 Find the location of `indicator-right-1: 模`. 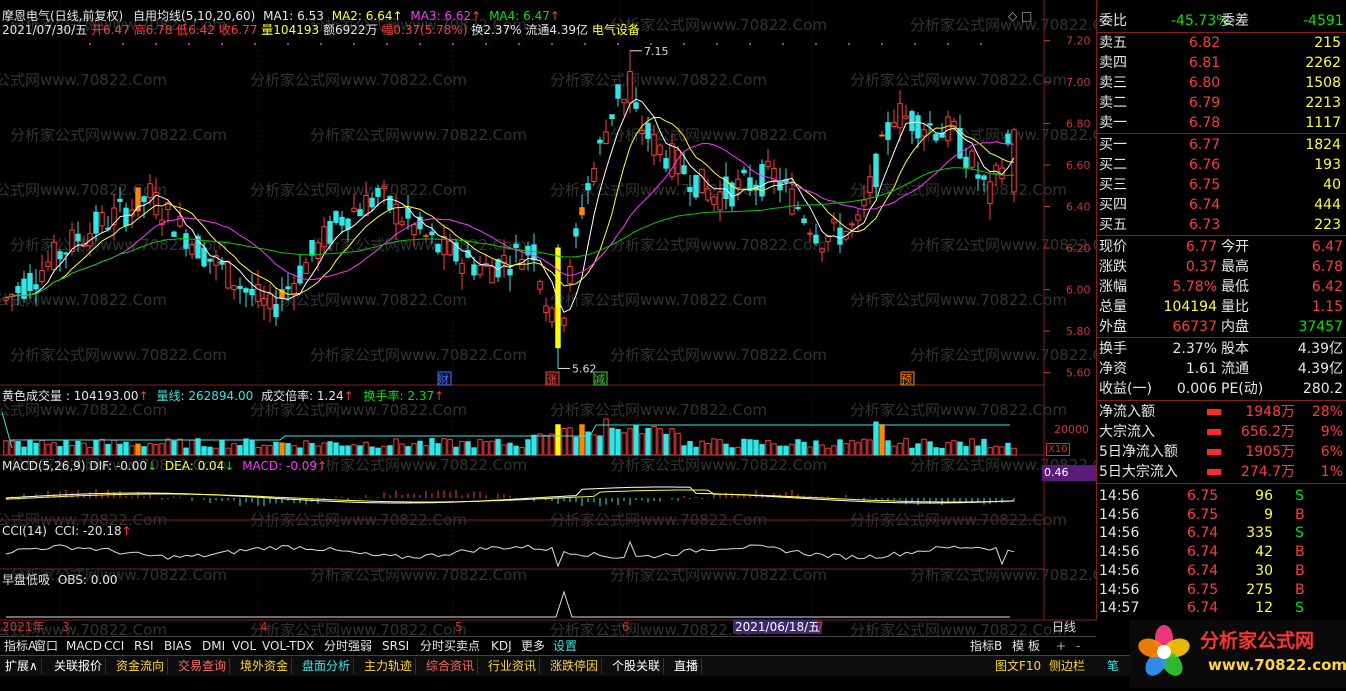

indicator-right-1: 模 is located at coordinates (1018, 646).